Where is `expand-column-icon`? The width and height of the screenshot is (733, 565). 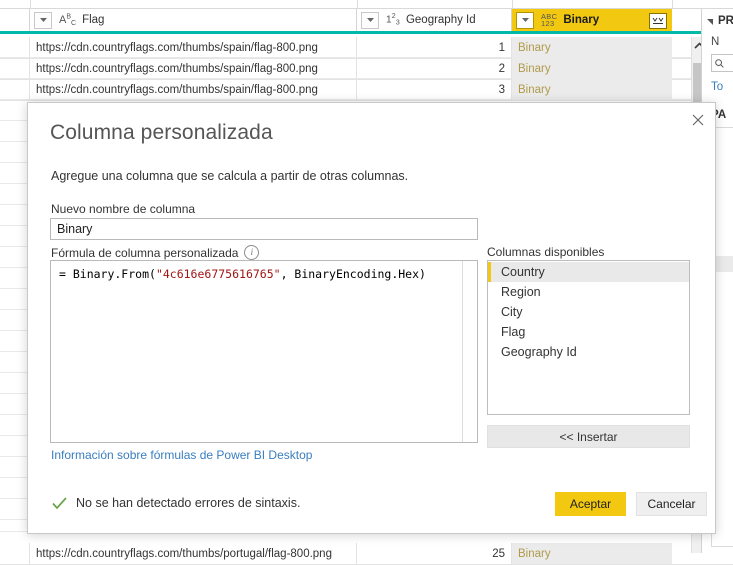 expand-column-icon is located at coordinates (658, 21).